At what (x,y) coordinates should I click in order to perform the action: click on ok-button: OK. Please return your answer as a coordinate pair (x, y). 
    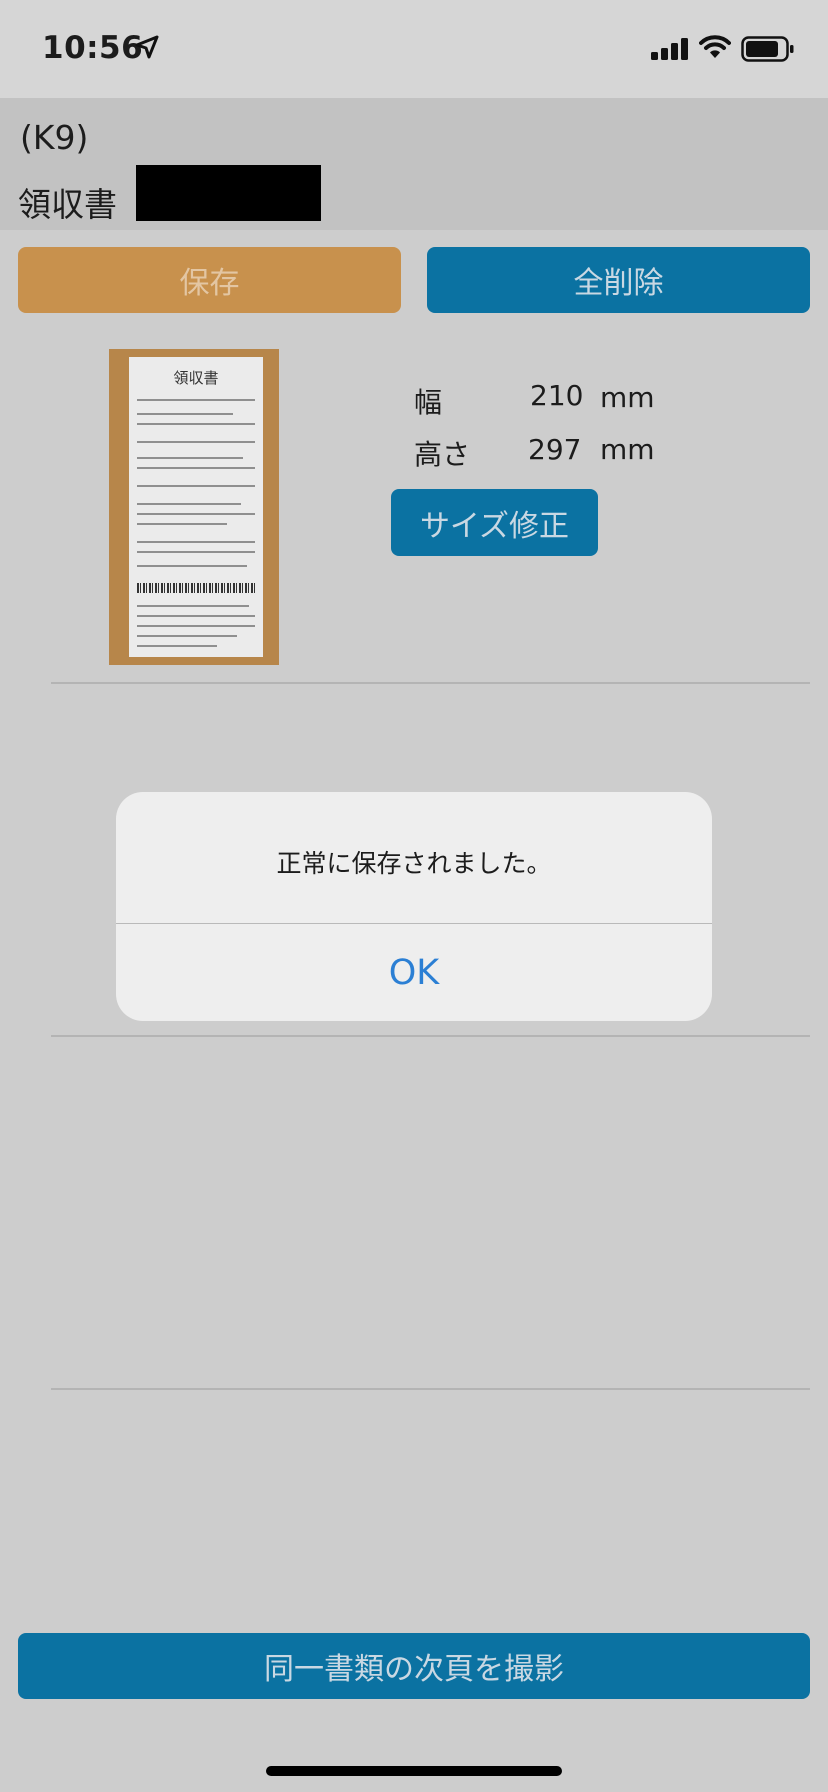
    Looking at the image, I should click on (414, 972).